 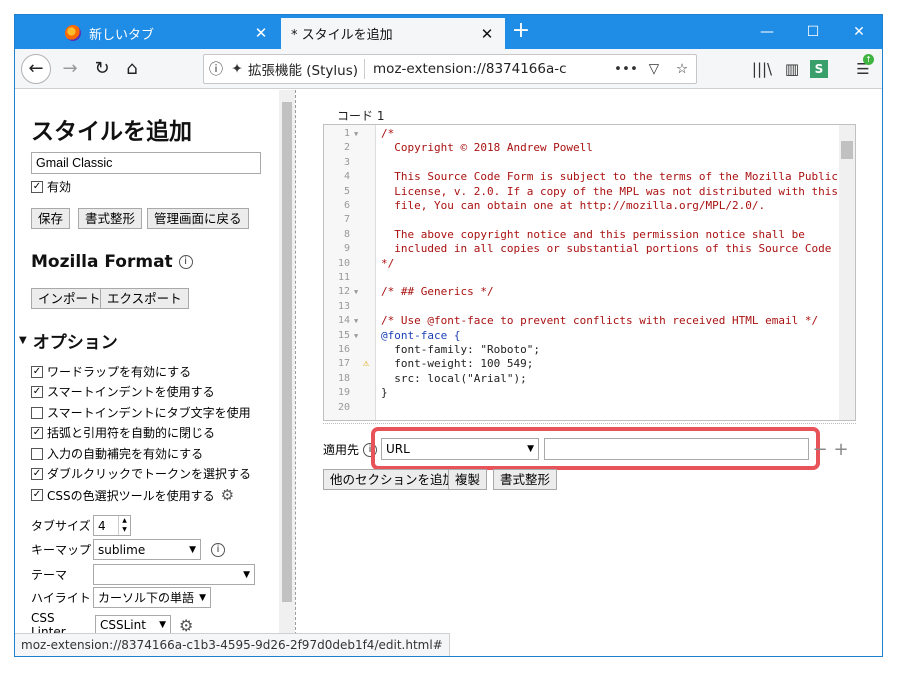 What do you see at coordinates (133, 624) in the screenshot?
I see `linter-select: CSSLint ▼` at bounding box center [133, 624].